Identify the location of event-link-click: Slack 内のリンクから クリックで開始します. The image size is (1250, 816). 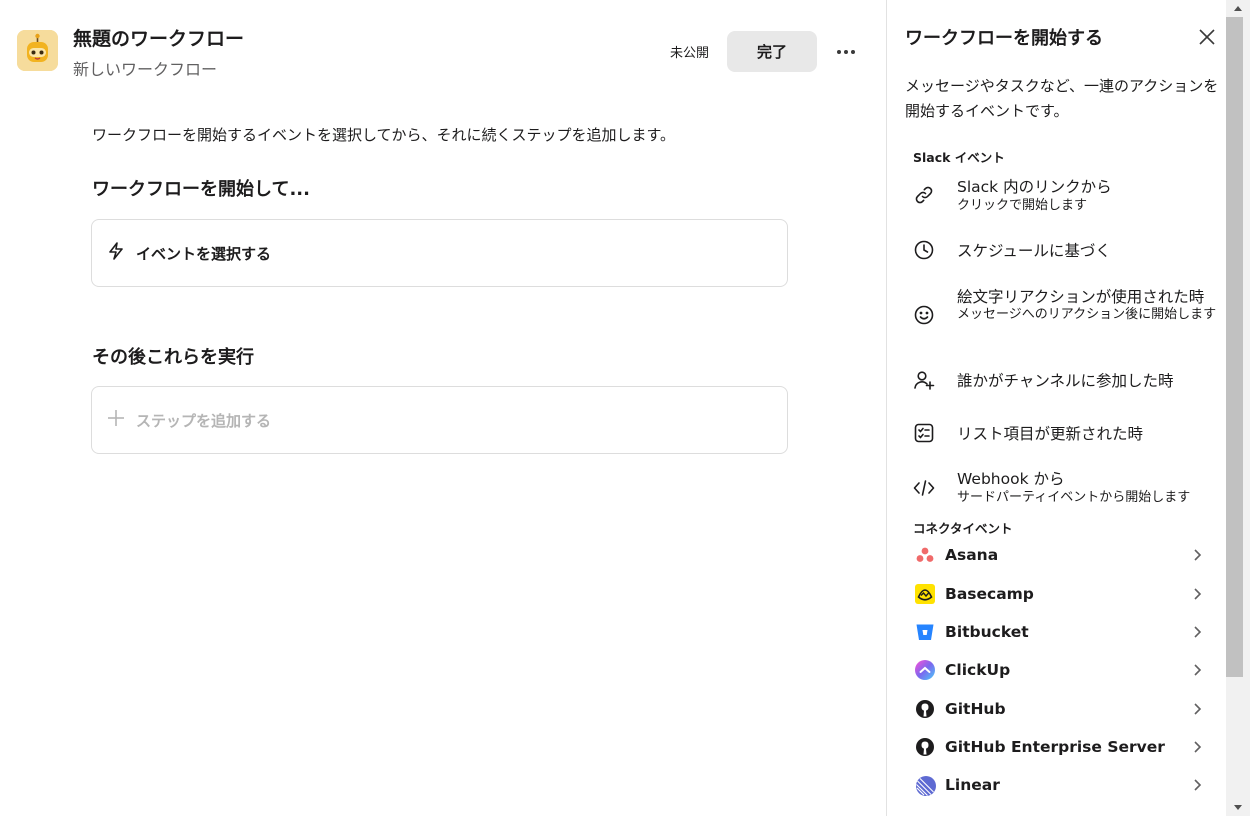
(1069, 196).